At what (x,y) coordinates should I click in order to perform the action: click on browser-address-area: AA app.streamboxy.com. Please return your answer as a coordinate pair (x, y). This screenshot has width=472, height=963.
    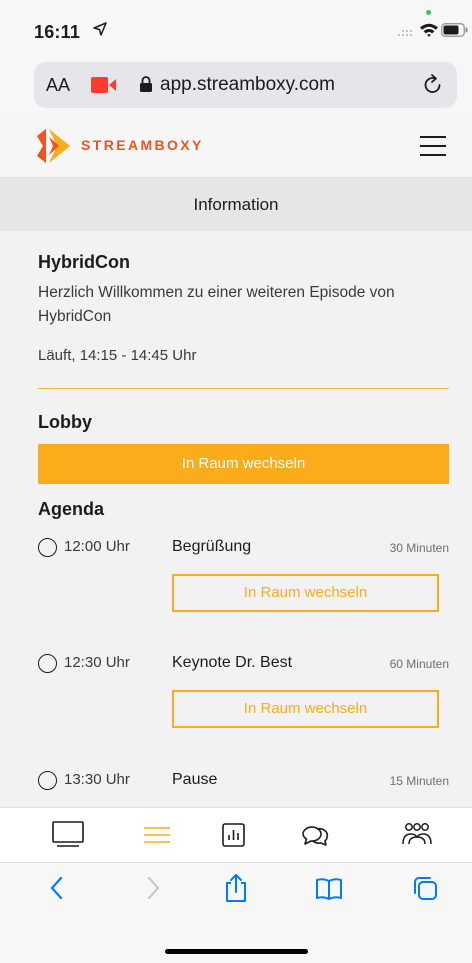
    Looking at the image, I should click on (236, 88).